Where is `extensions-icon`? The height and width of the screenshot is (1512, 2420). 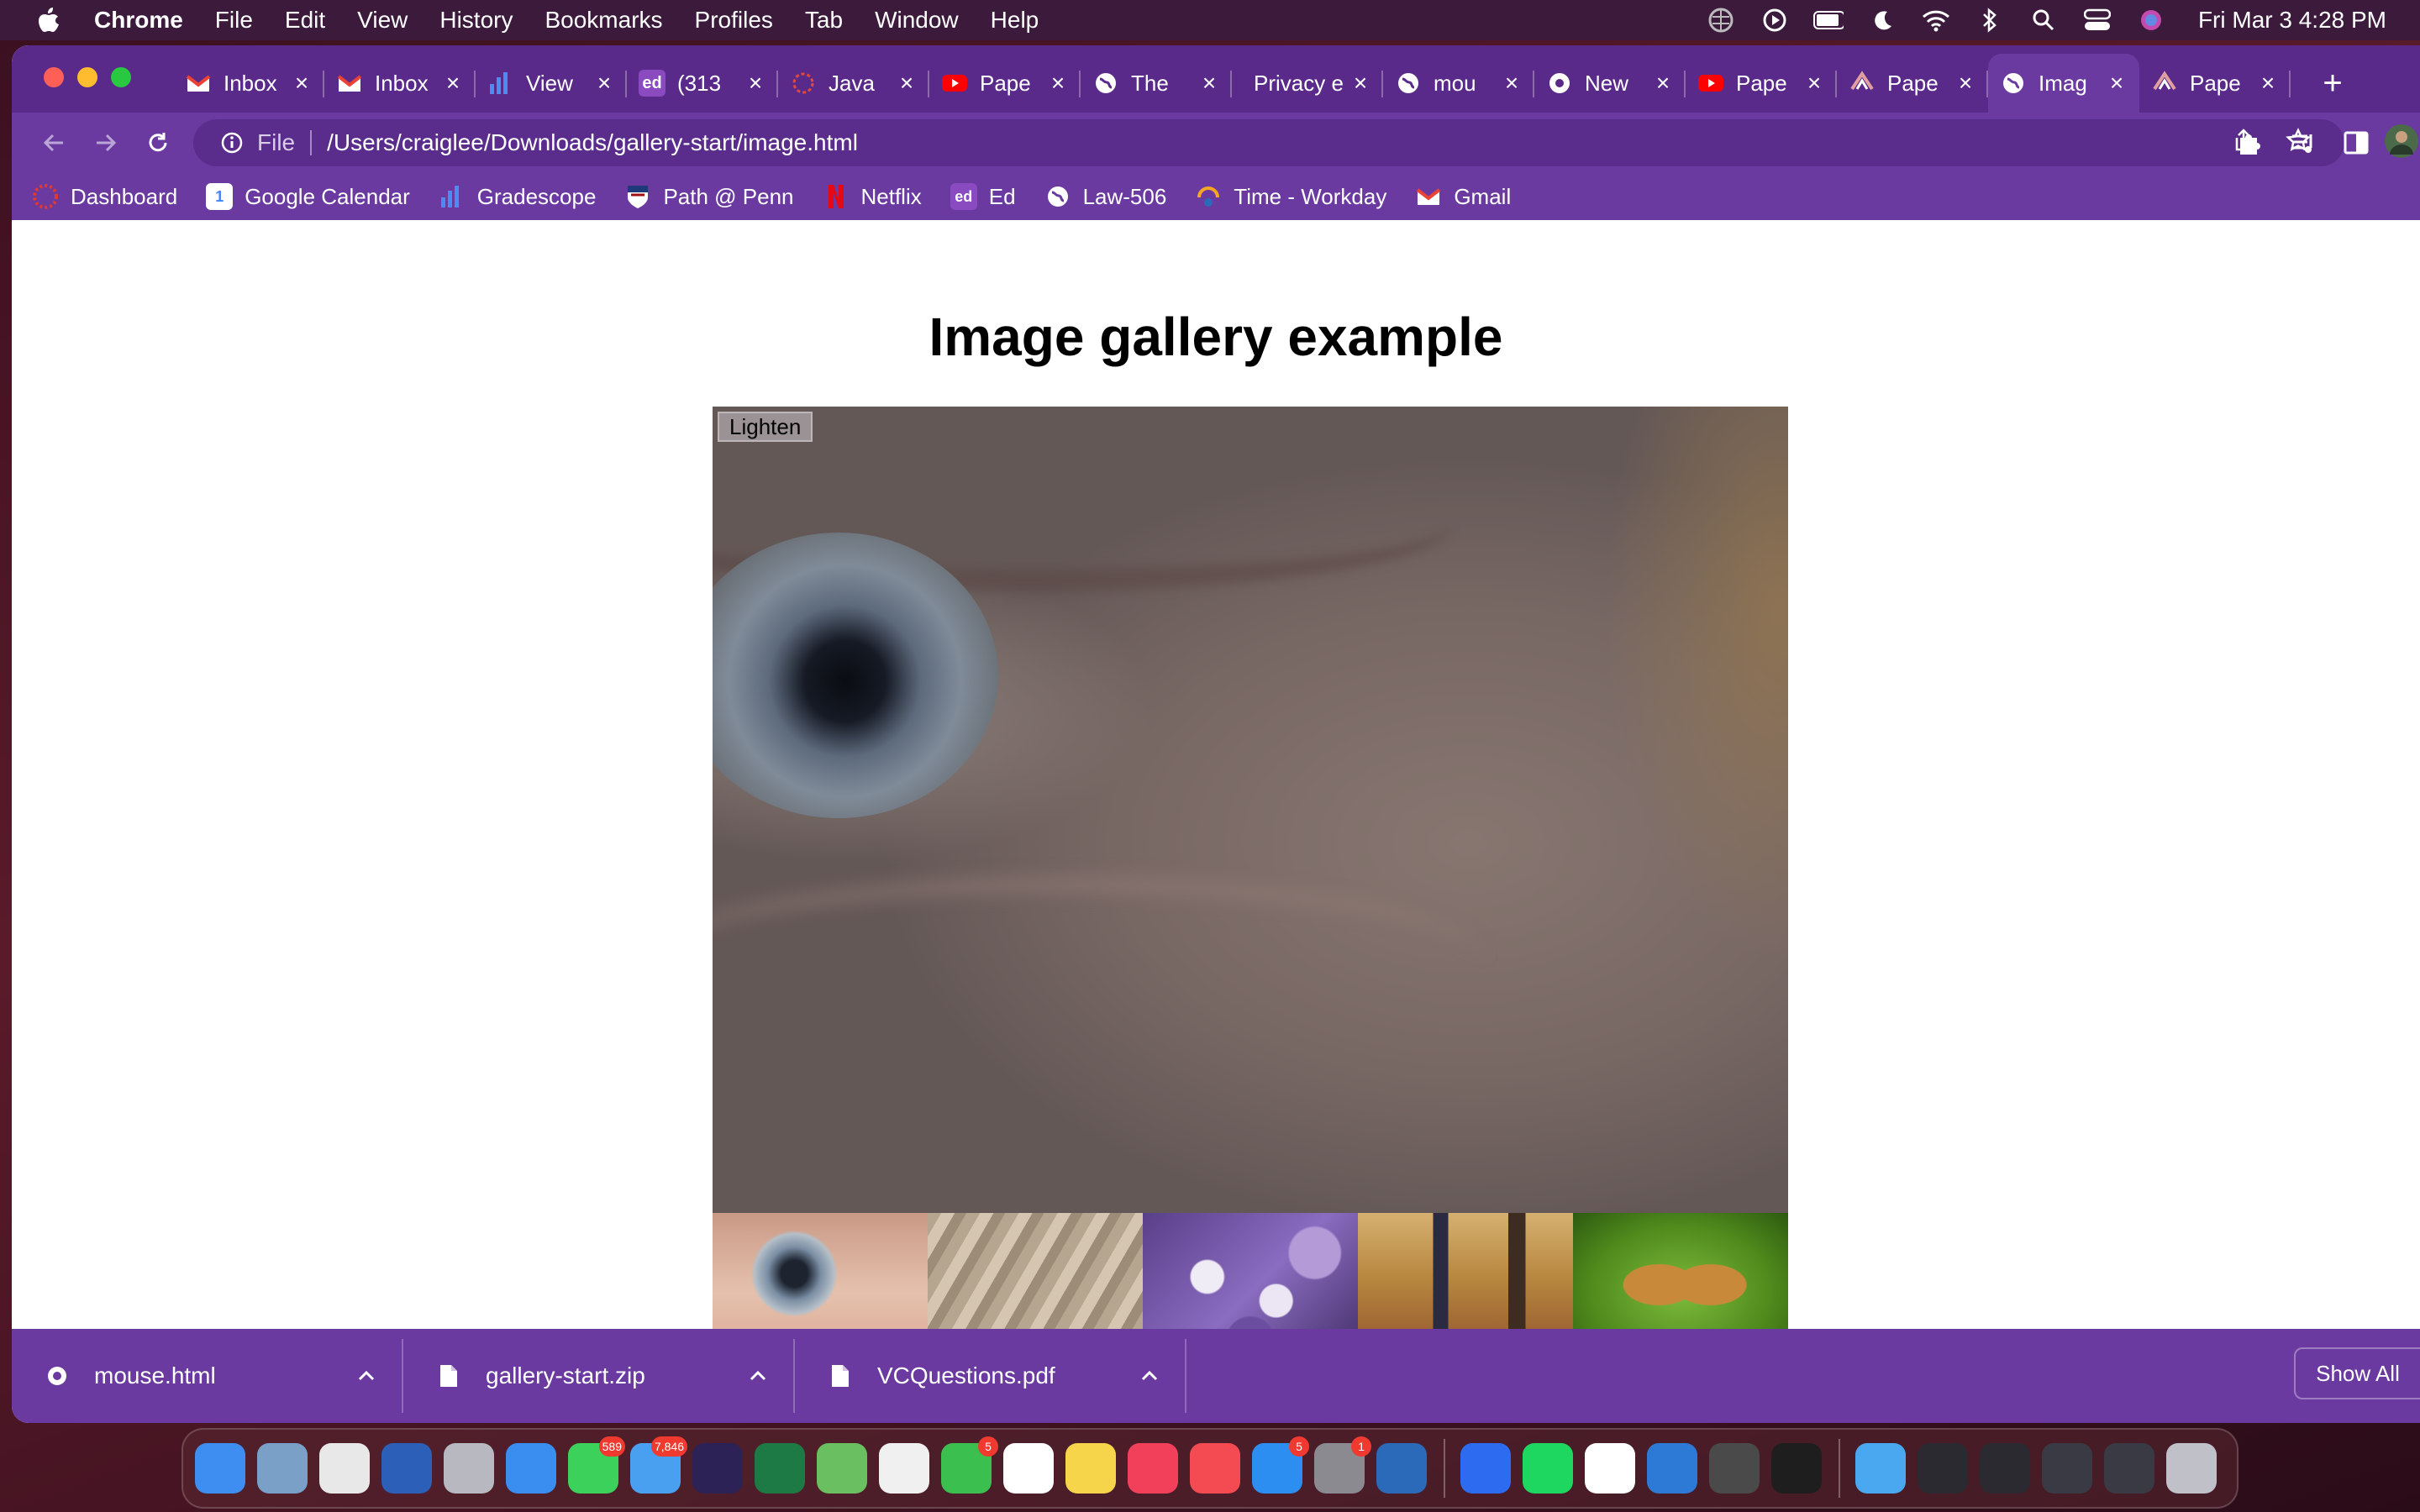 extensions-icon is located at coordinates (2248, 143).